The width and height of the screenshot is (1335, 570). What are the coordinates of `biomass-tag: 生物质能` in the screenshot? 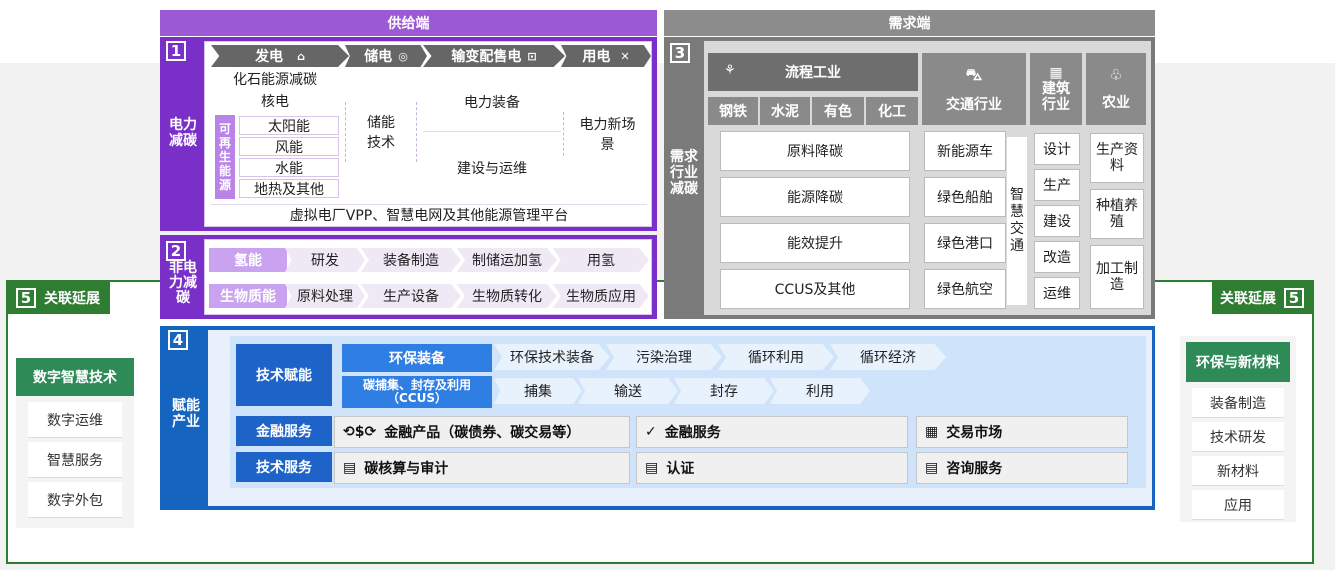 It's located at (248, 296).